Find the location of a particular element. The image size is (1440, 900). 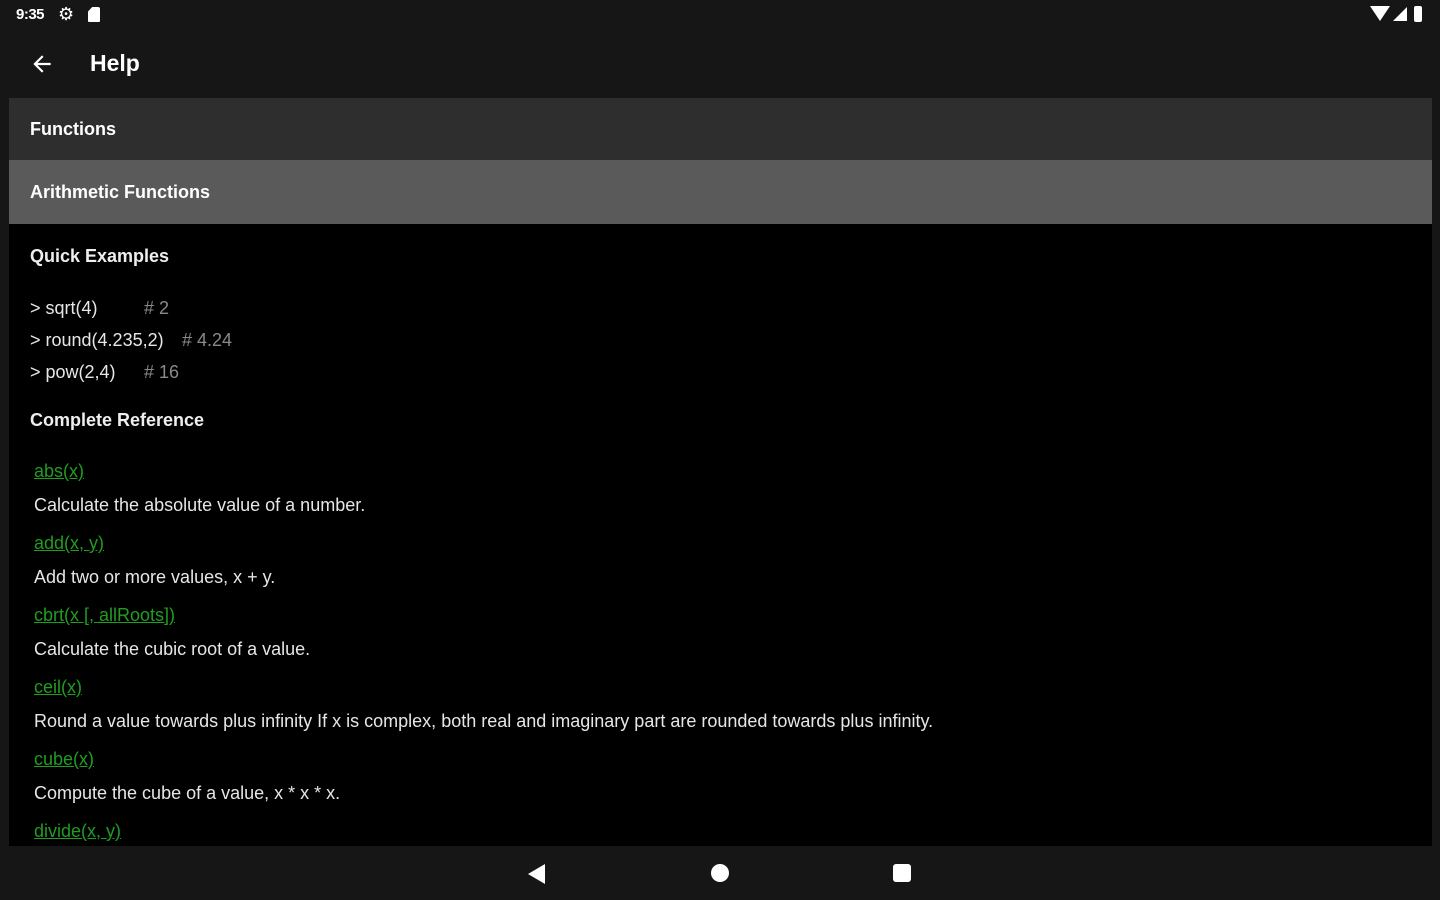

battery-icon is located at coordinates (1418, 14).